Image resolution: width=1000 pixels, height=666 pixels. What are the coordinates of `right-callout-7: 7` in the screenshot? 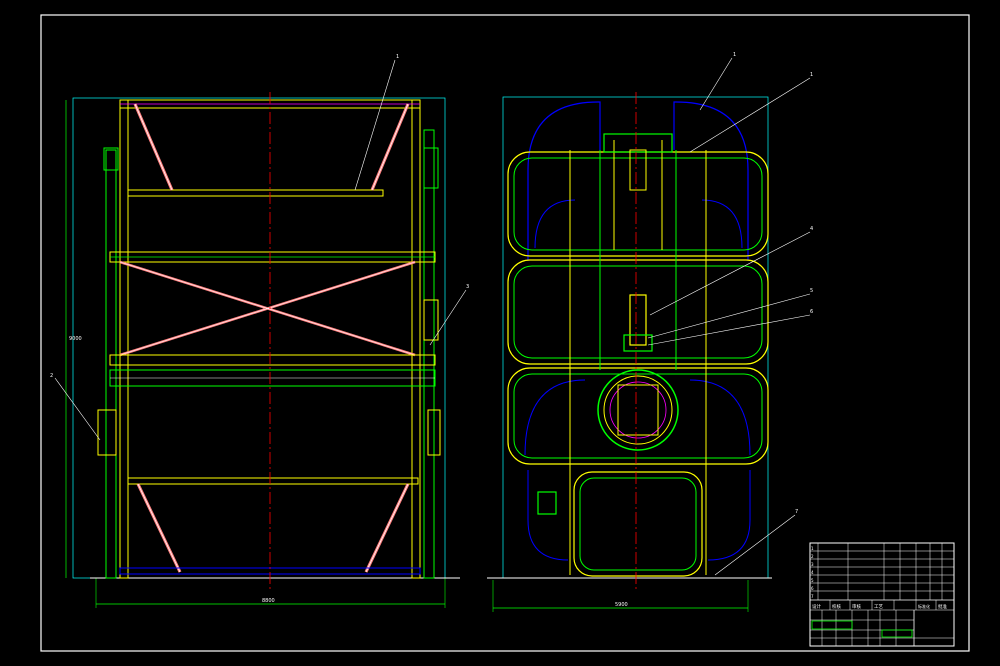 It's located at (796, 512).